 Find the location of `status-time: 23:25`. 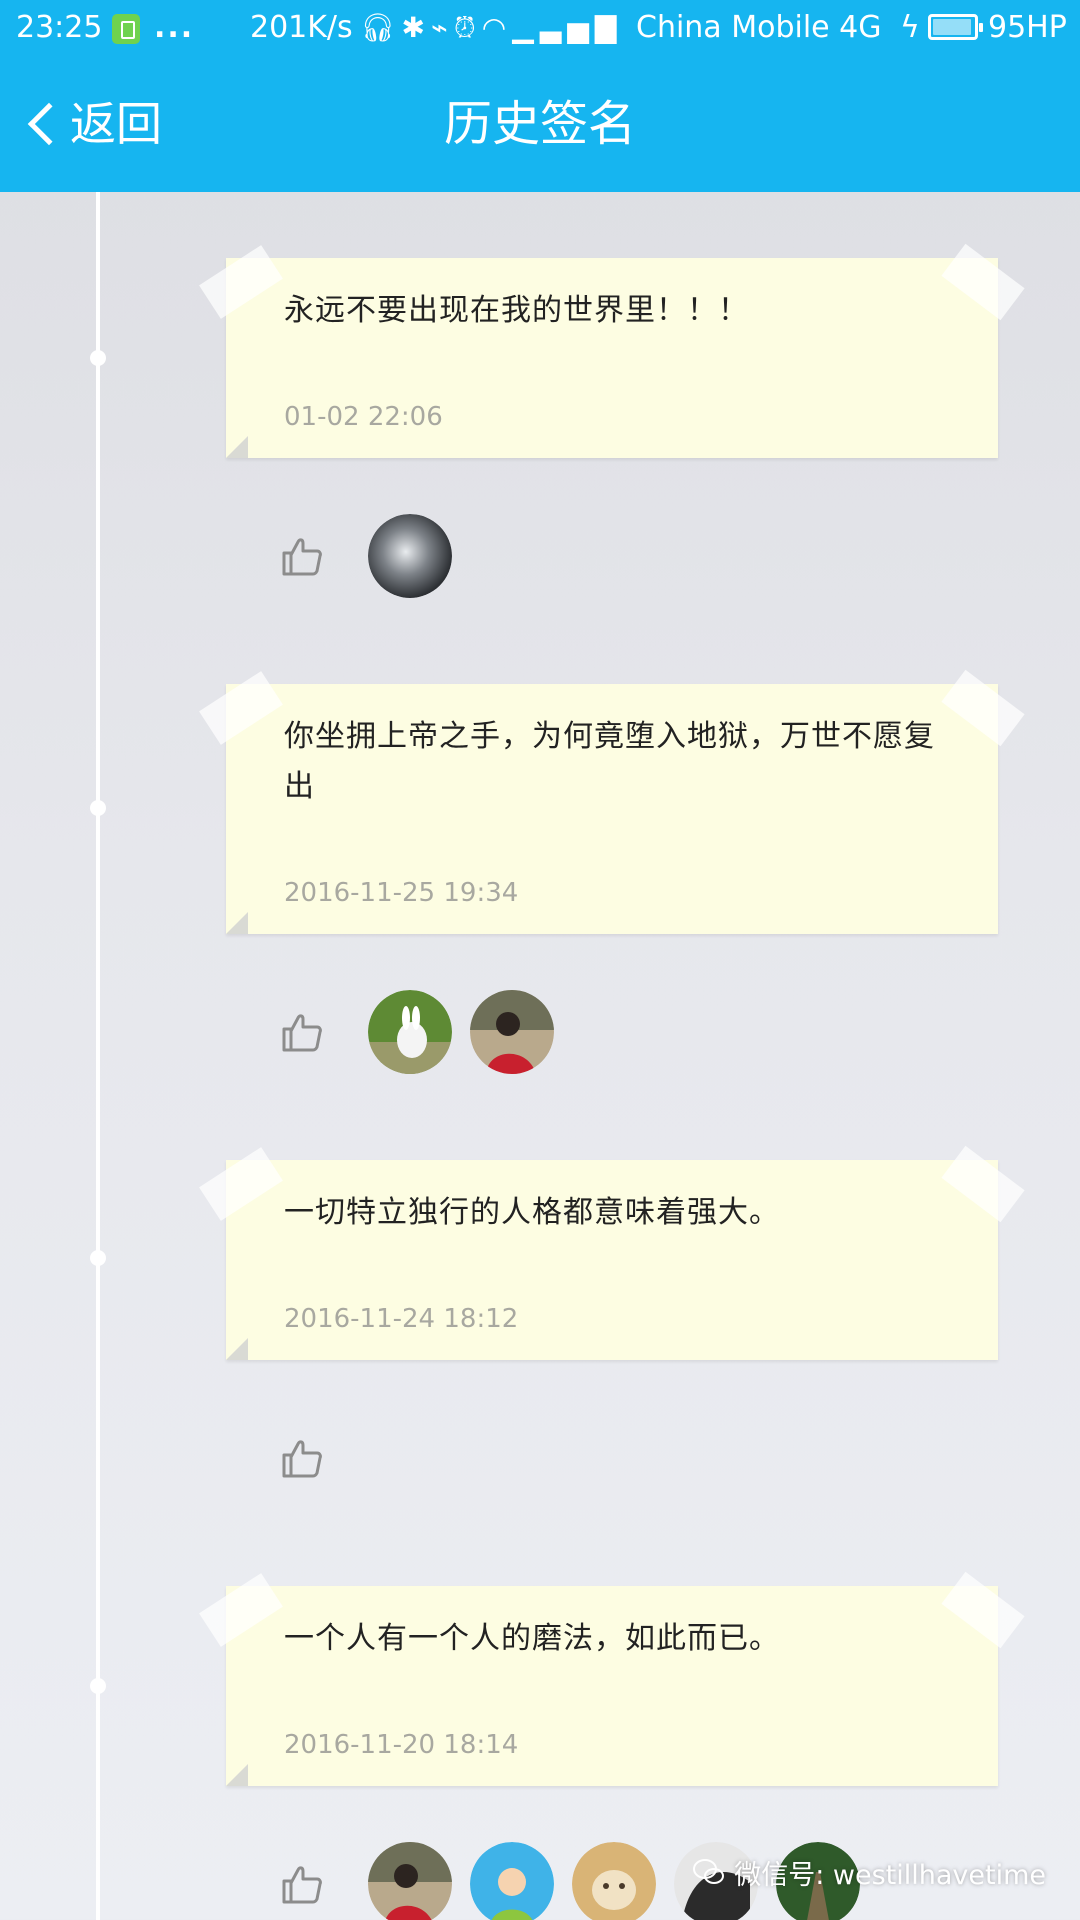

status-time: 23:25 is located at coordinates (59, 27).